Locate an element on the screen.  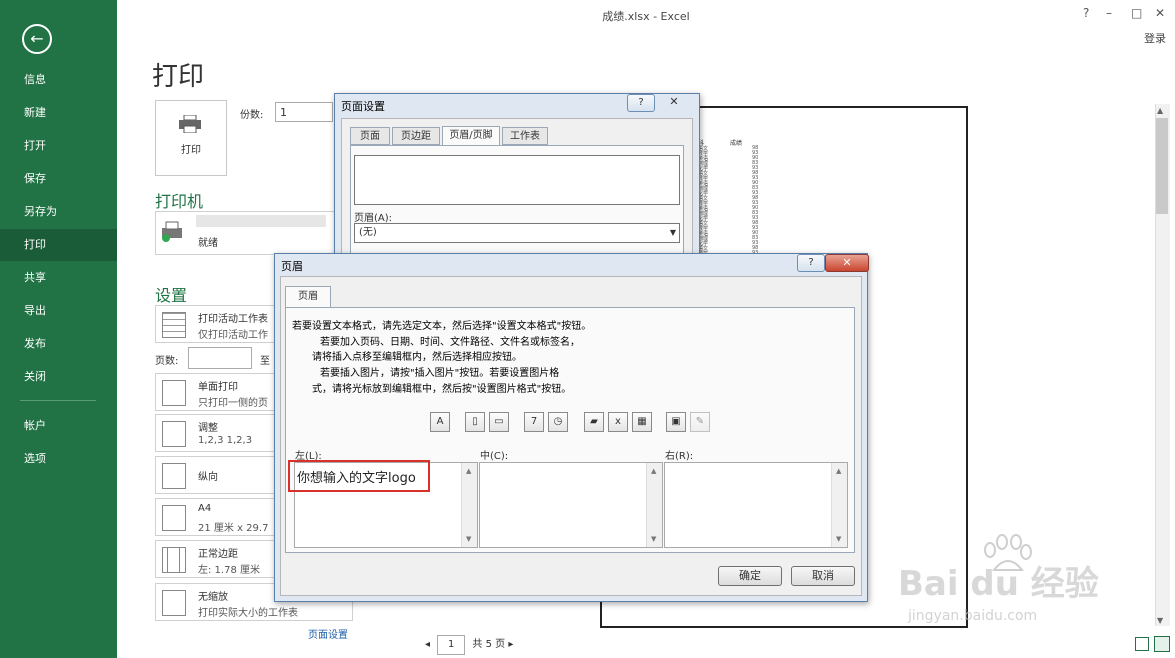
instruction-line: 若要插入图片，请按"插入图片"按钮。若要设置图片格 is located at coordinates (440, 373).